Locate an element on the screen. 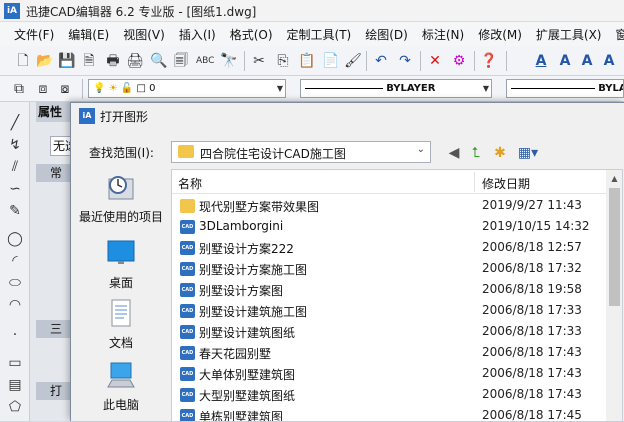  chevron-down-icon: ▼ is located at coordinates (280, 88).